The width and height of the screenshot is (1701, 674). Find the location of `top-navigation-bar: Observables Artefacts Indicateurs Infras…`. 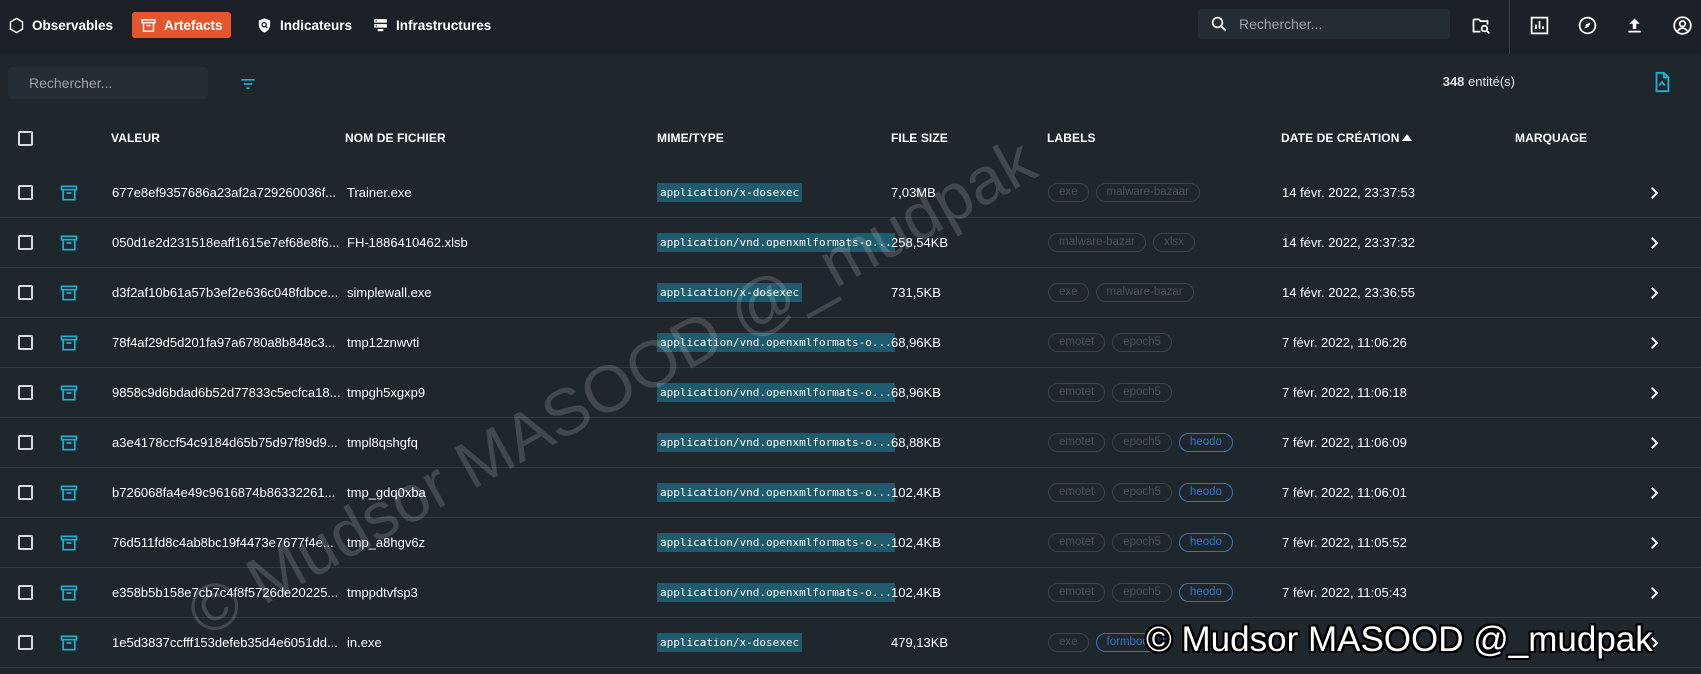

top-navigation-bar: Observables Artefacts Indicateurs Infras… is located at coordinates (850, 27).